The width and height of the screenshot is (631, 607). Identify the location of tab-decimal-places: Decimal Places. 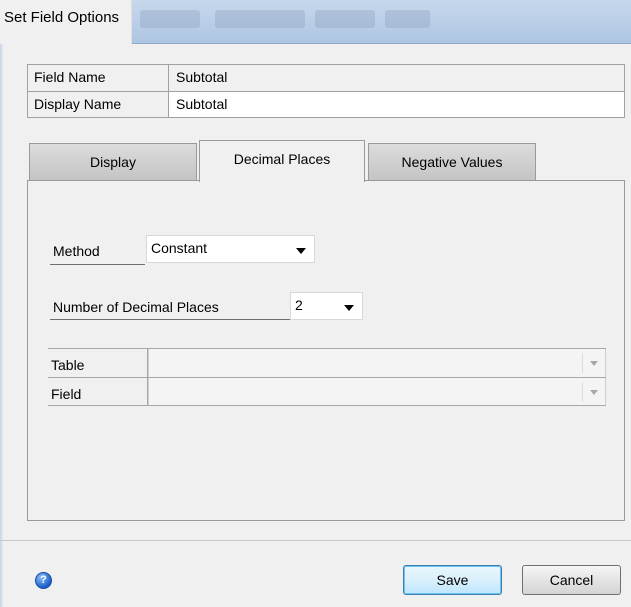
(282, 161).